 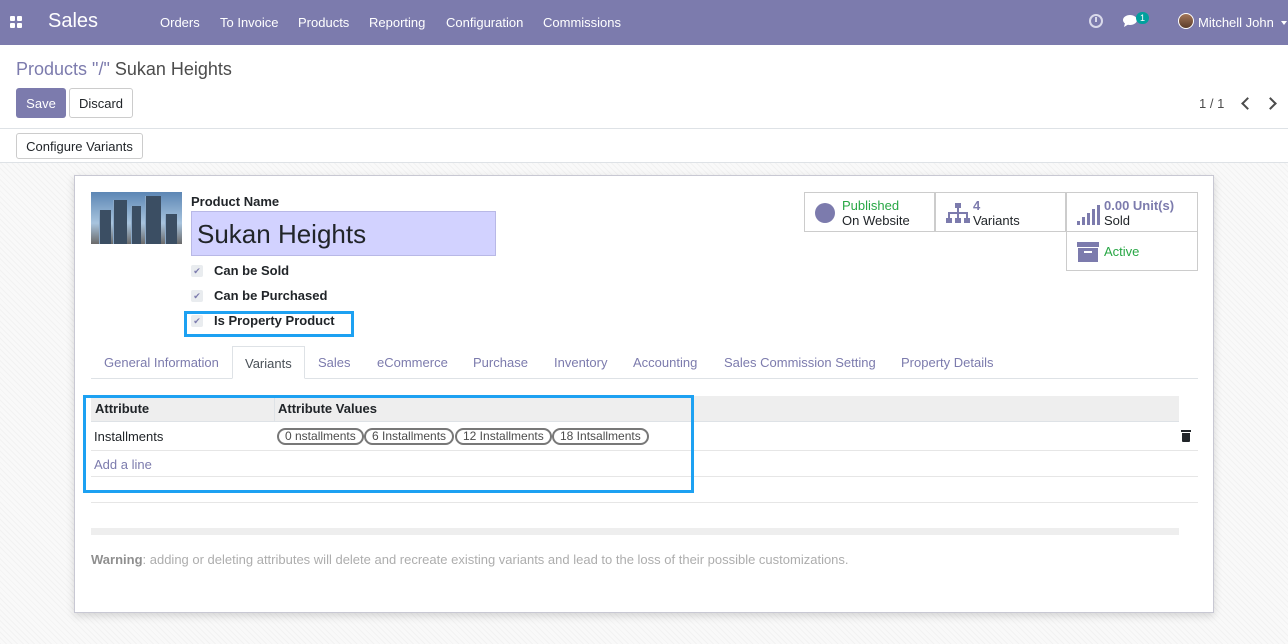 I want to click on menu-item-products: Products, so click(x=323, y=22).